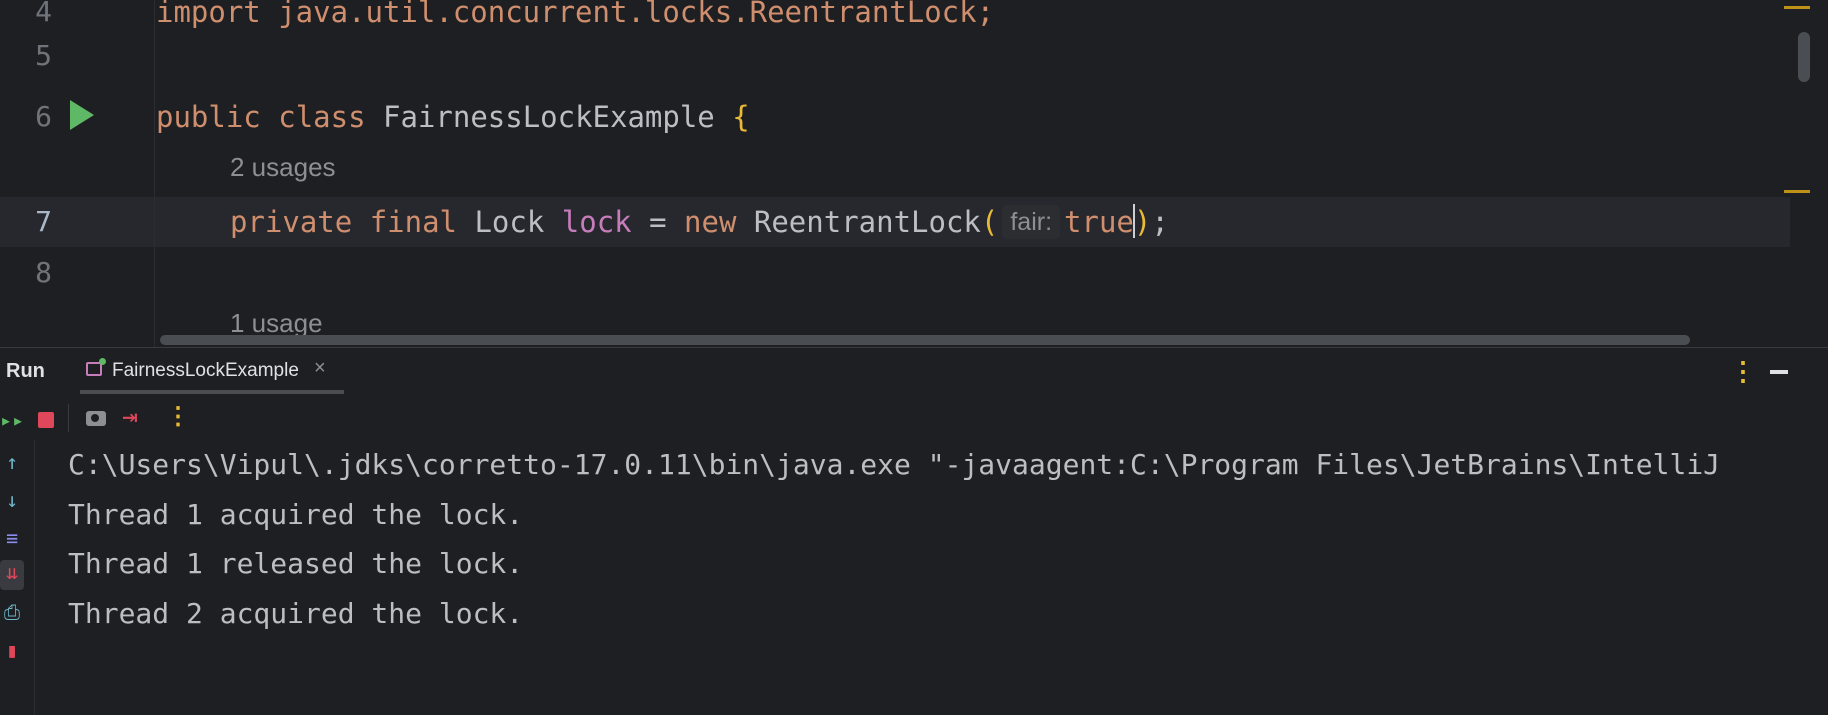 The image size is (1828, 715). What do you see at coordinates (82, 115) in the screenshot?
I see `run-gutter-icon` at bounding box center [82, 115].